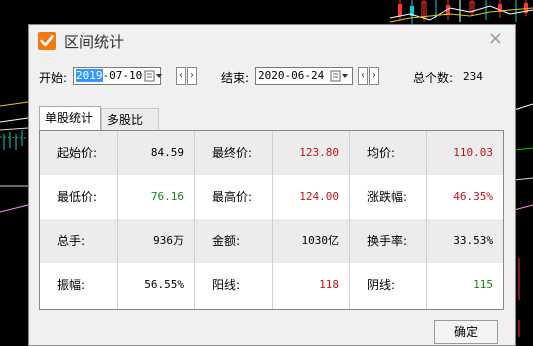  What do you see at coordinates (320, 240) in the screenshot?
I see `stat-value: 1030亿` at bounding box center [320, 240].